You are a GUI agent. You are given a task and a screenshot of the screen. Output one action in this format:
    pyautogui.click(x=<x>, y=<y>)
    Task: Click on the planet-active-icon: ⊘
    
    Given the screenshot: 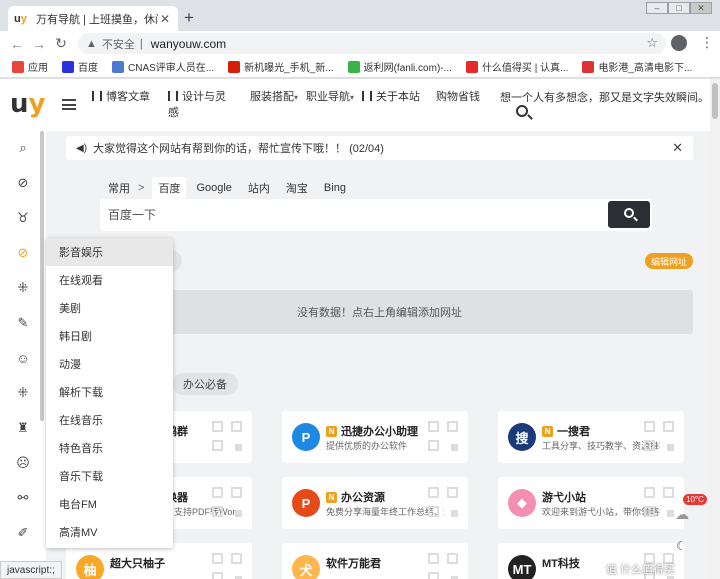 What is the action you would take?
    pyautogui.click(x=23, y=253)
    